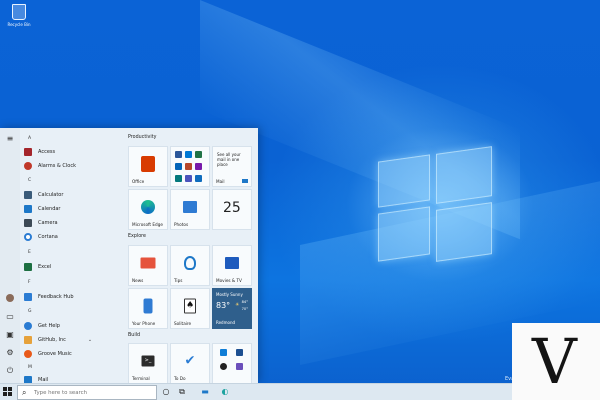  What do you see at coordinates (72, 267) in the screenshot?
I see `app-item-excel: Excel` at bounding box center [72, 267].